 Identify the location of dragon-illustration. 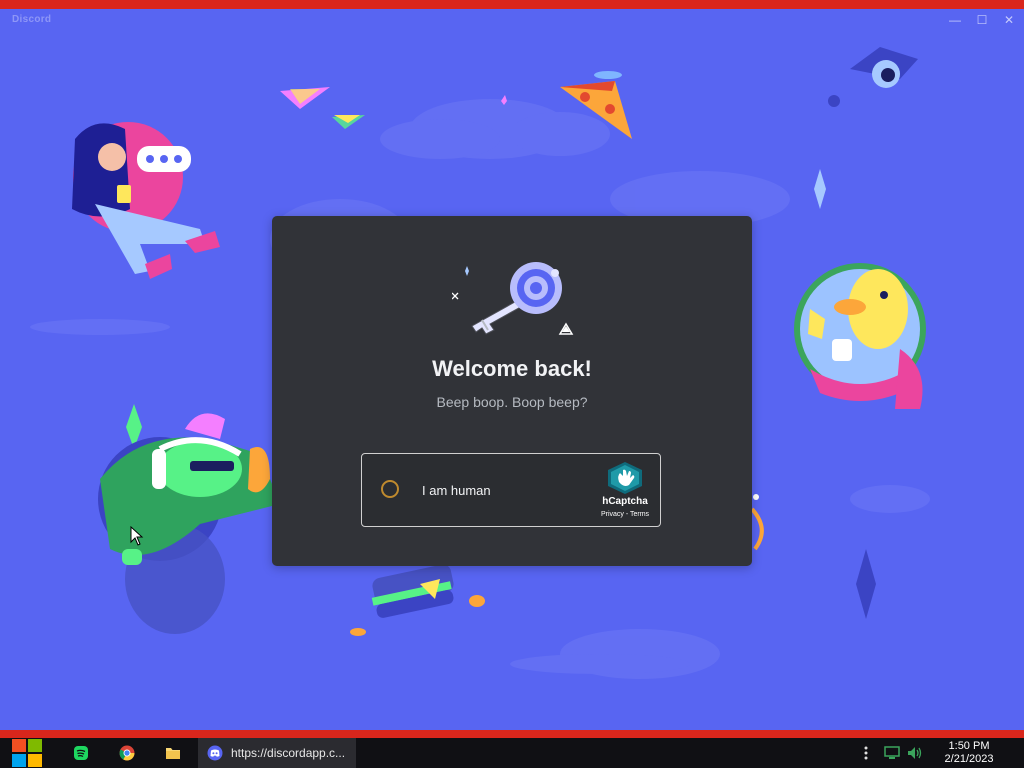
(189, 523).